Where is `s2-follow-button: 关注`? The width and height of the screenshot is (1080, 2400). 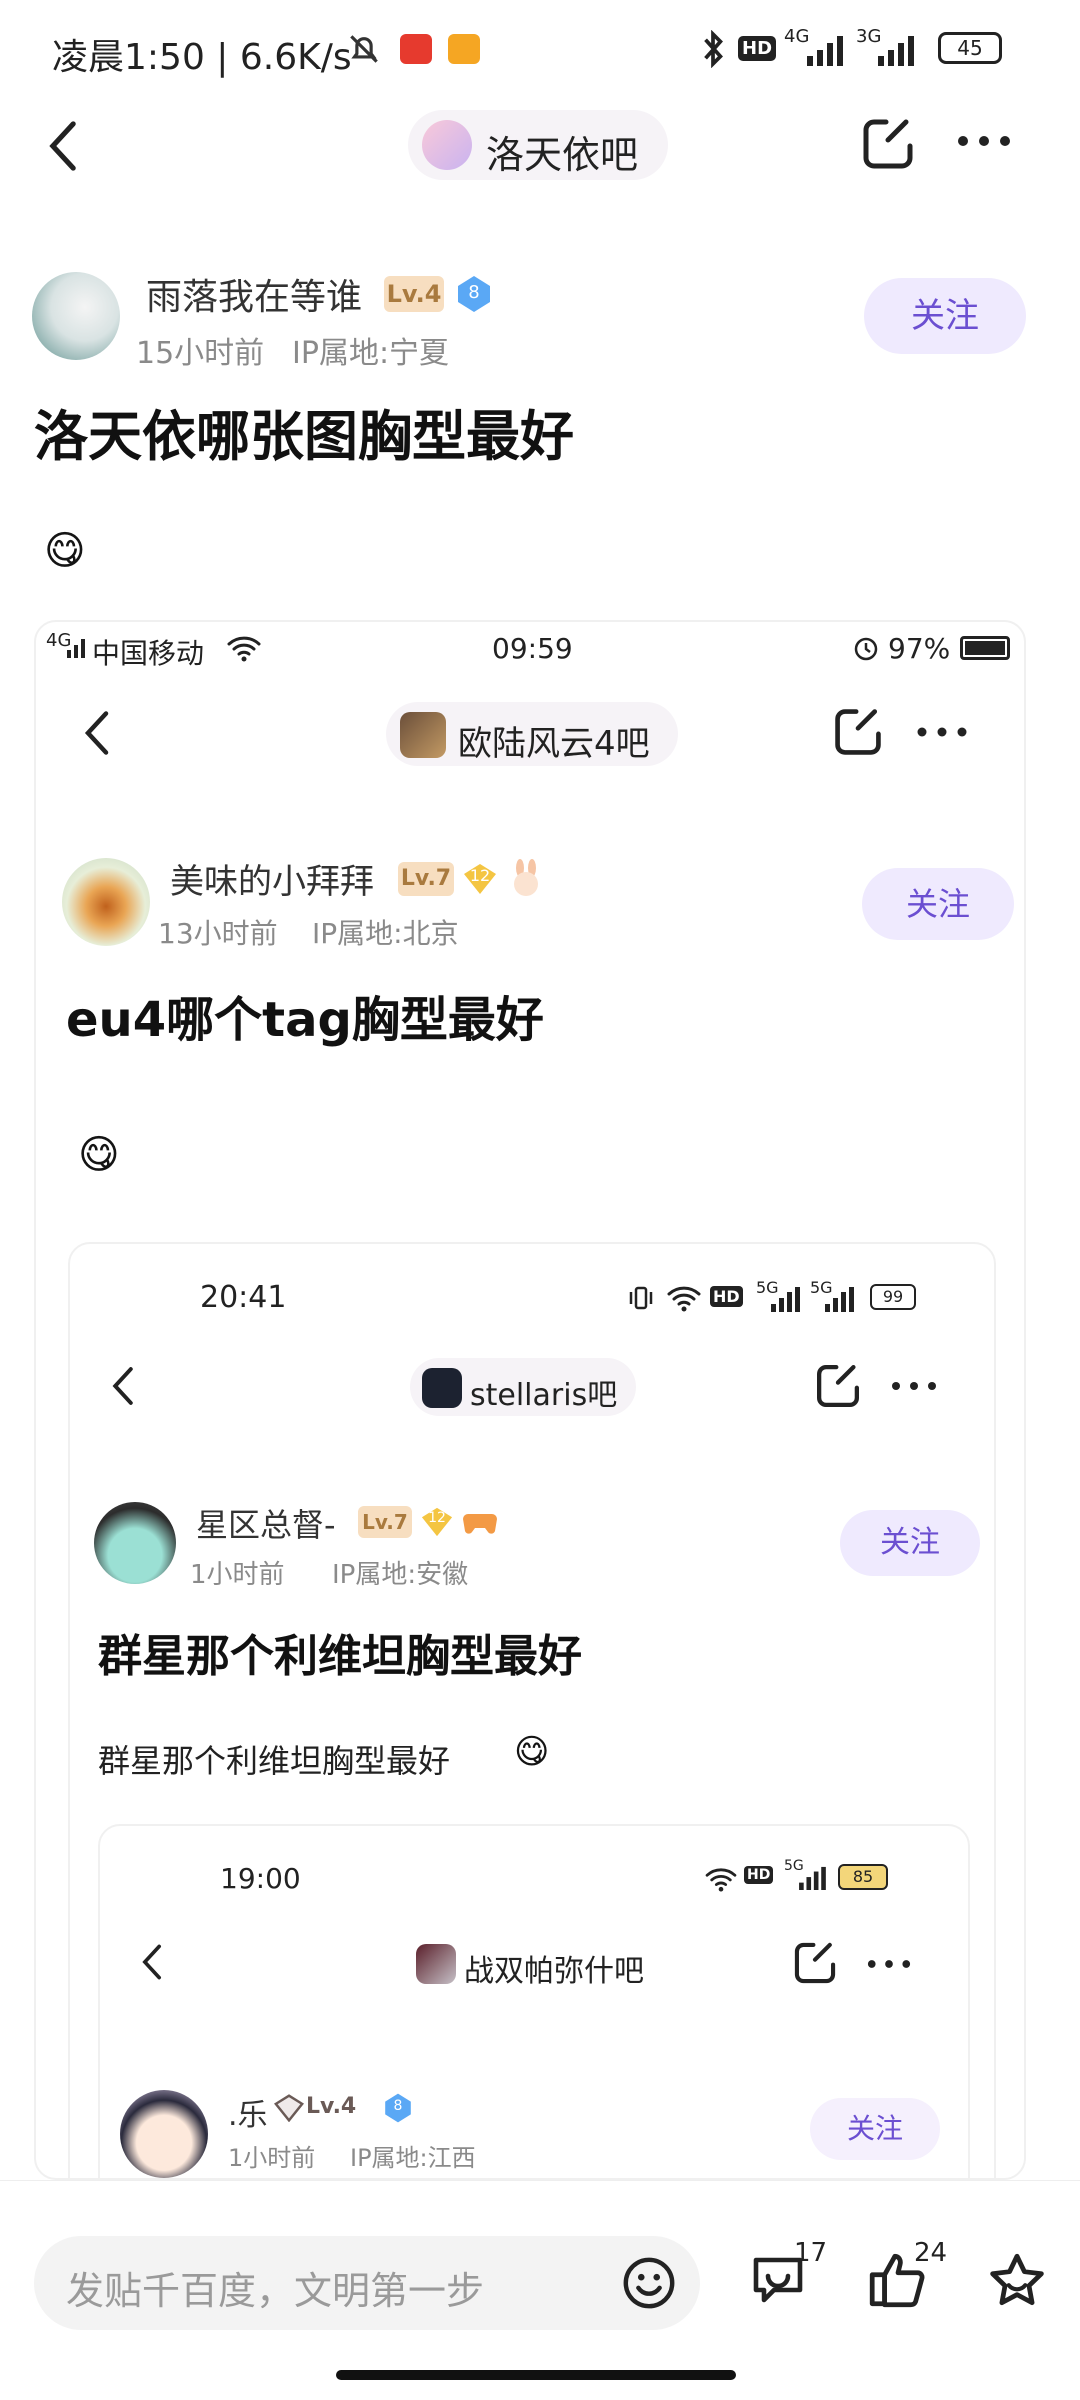
s2-follow-button: 关注 is located at coordinates (910, 1543).